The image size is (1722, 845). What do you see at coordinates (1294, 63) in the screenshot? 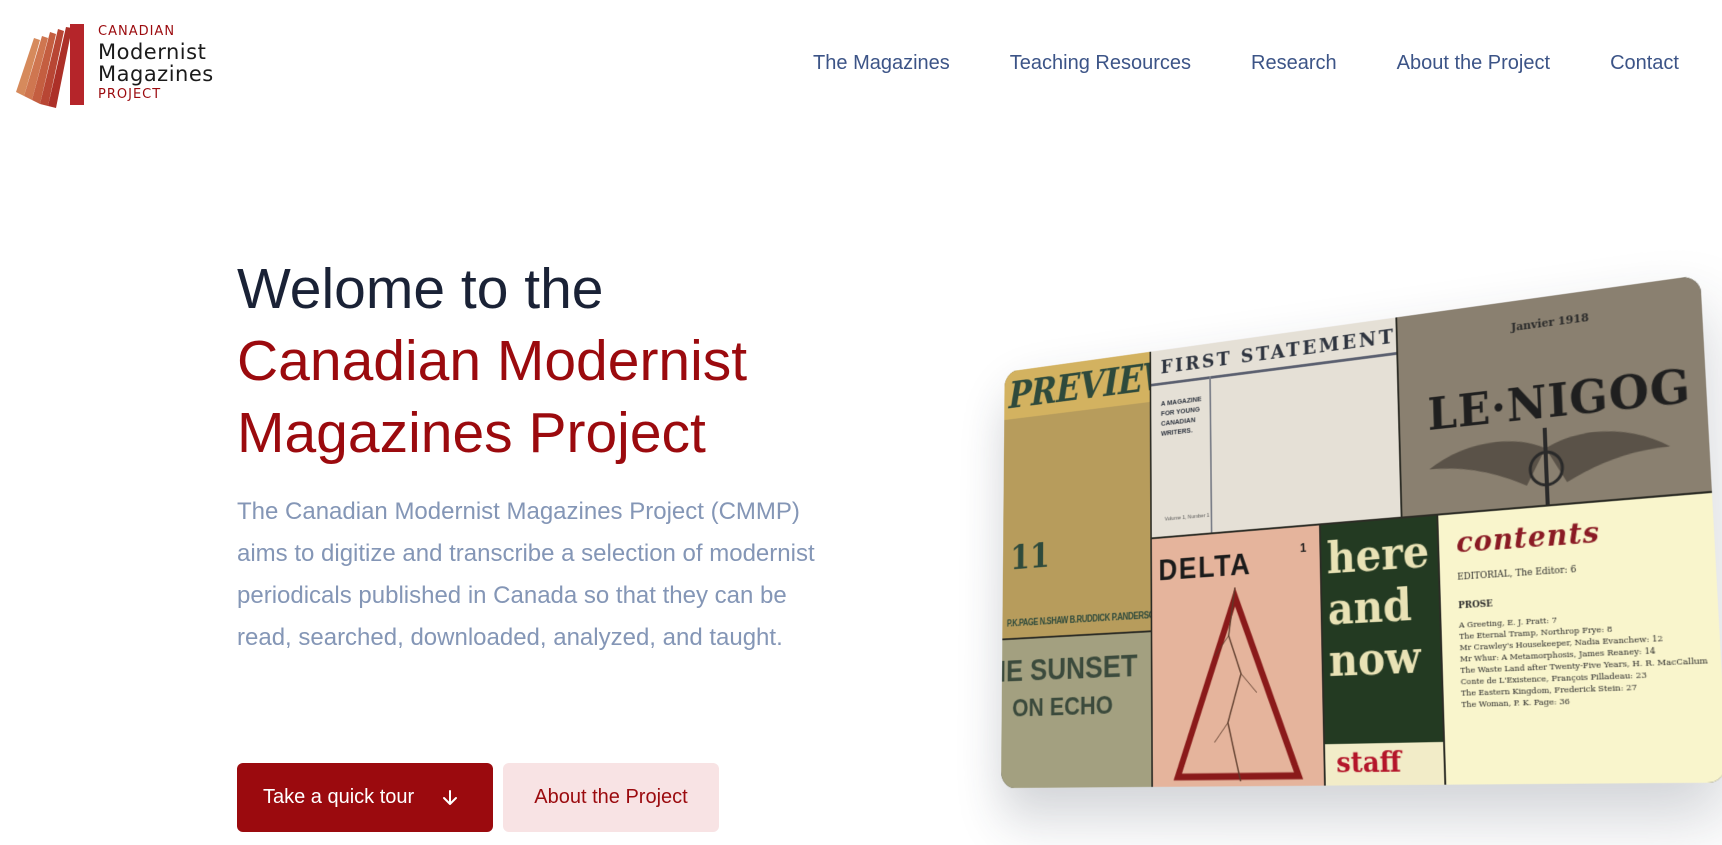
I see `nav-link-research: Research` at bounding box center [1294, 63].